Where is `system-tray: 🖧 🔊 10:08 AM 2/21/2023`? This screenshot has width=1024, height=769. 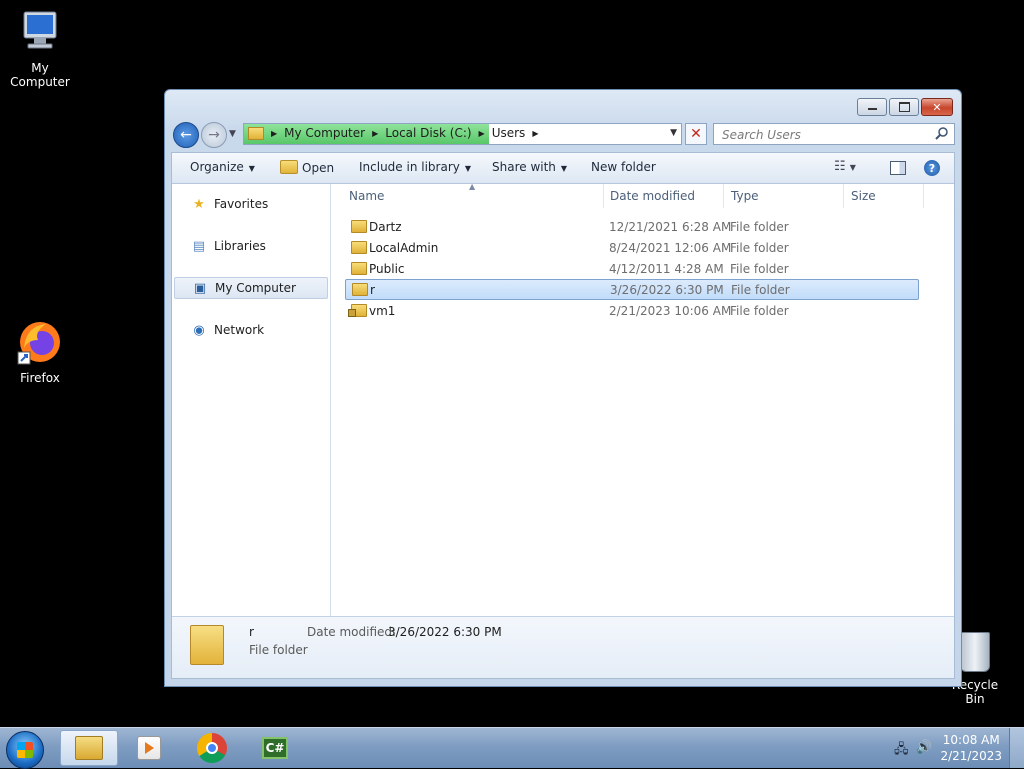 system-tray: 🖧 🔊 10:08 AM 2/21/2023 is located at coordinates (954, 748).